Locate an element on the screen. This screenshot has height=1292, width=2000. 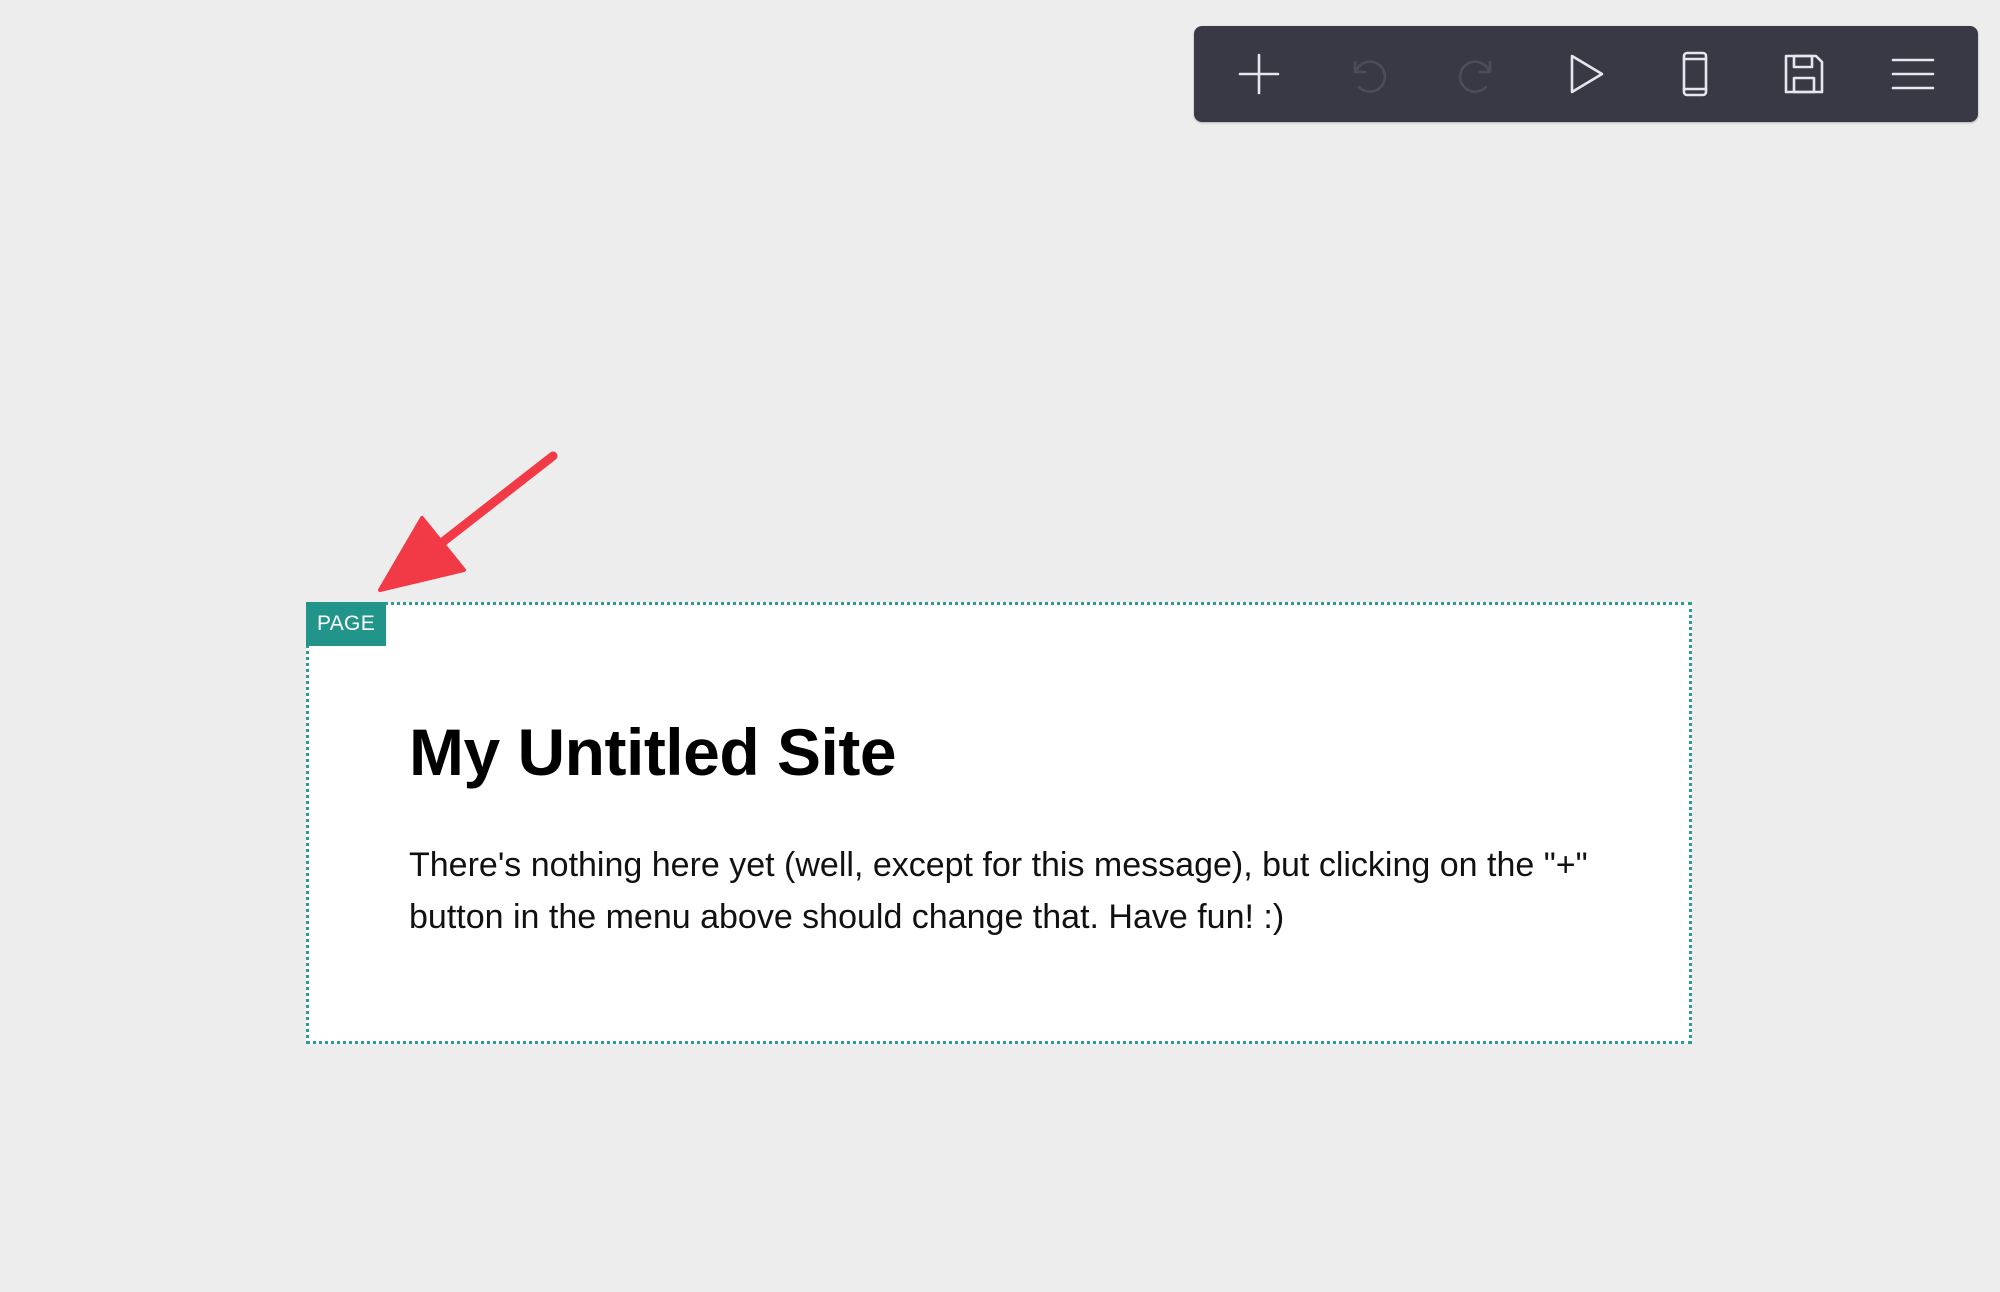
redo-icon is located at coordinates (1475, 76).